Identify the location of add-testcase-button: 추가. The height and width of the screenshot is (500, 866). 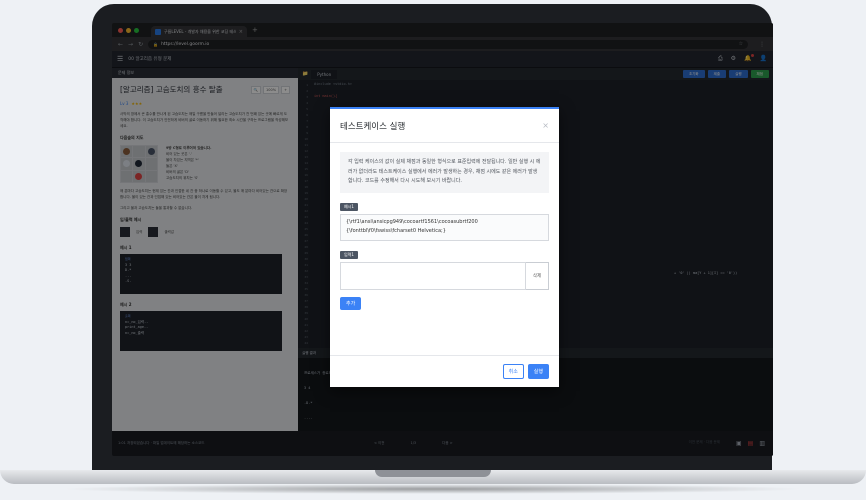
(351, 303).